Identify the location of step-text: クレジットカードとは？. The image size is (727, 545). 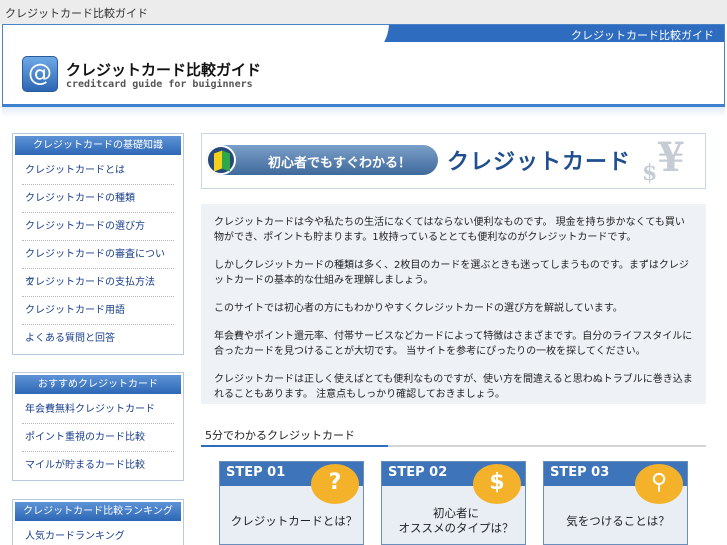
(294, 521).